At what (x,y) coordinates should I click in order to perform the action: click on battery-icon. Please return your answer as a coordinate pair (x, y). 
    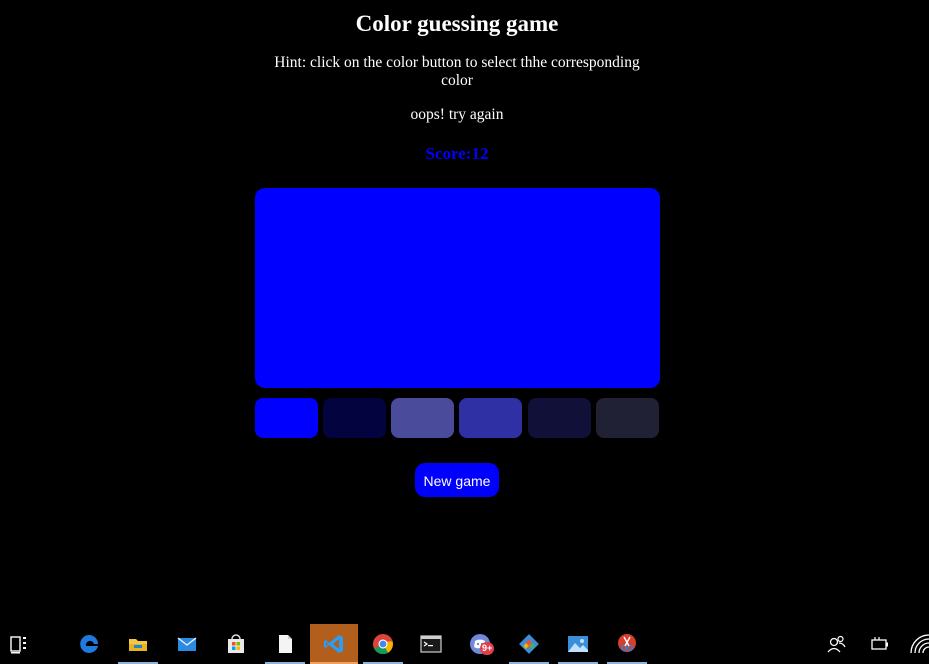
    Looking at the image, I should click on (879, 643).